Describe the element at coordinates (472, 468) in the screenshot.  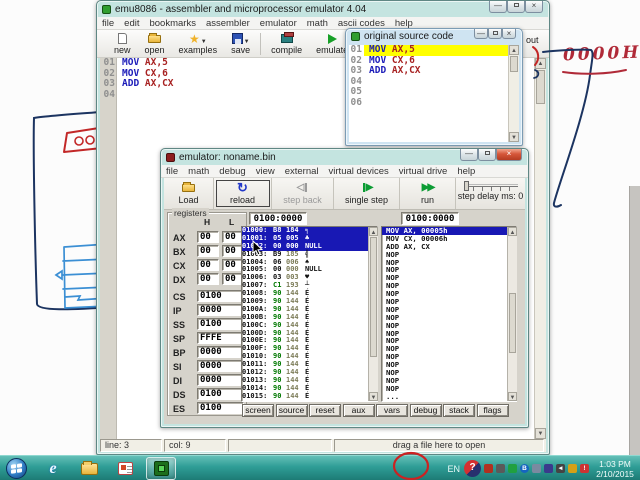
I see `tray-help-icon: ?` at that location.